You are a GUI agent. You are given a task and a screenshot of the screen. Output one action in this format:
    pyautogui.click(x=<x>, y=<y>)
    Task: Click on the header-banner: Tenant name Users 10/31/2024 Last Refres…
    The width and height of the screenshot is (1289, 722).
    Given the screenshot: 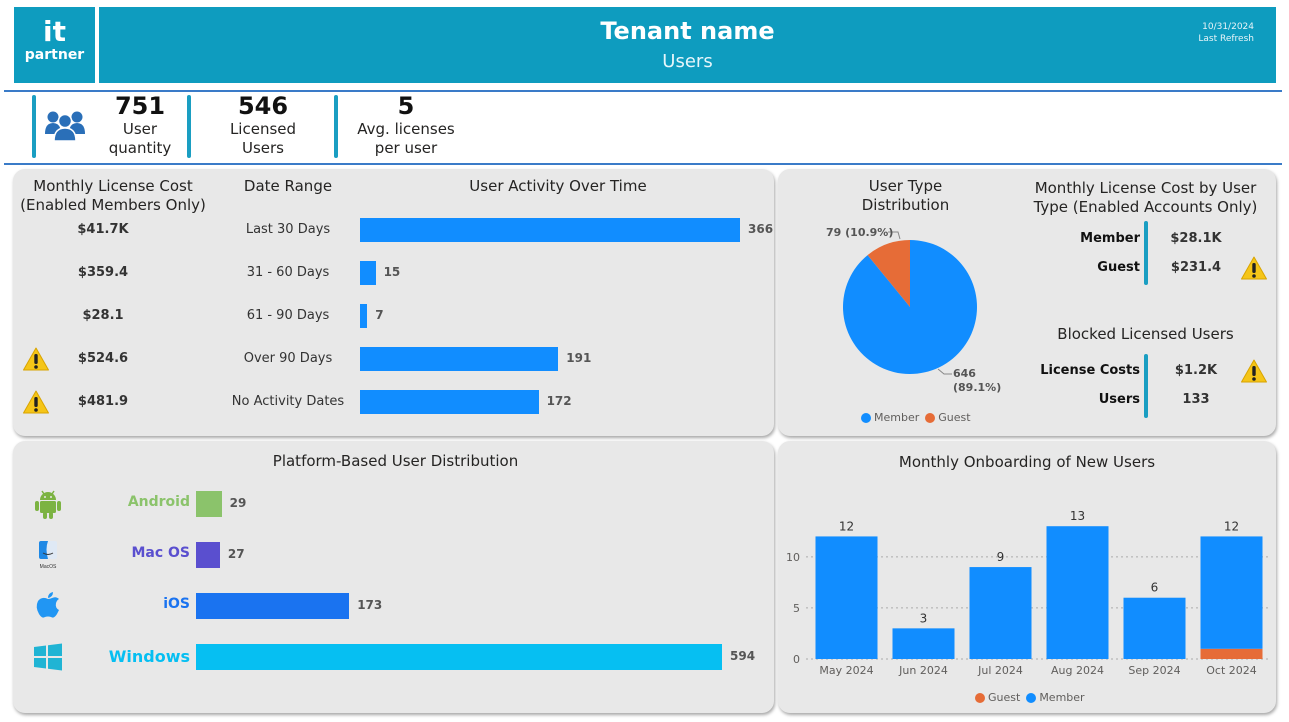 What is the action you would take?
    pyautogui.click(x=687, y=45)
    